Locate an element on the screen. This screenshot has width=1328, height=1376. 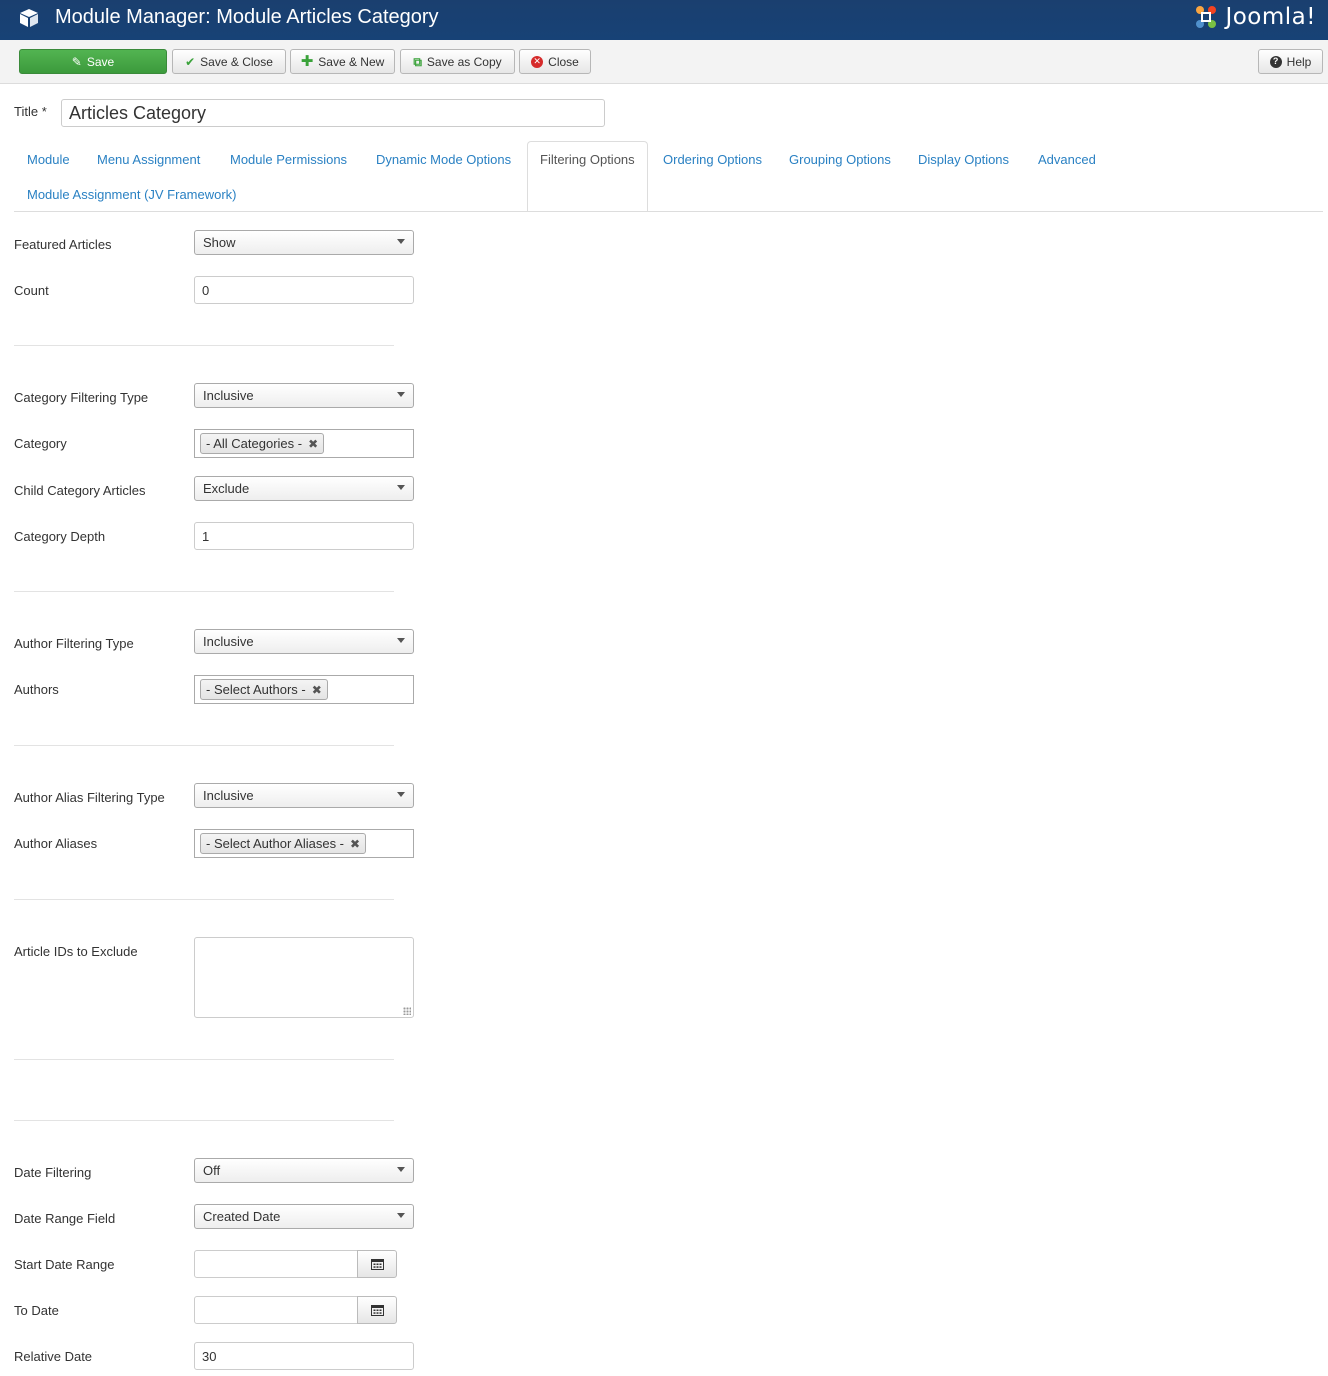
featured-articles-select: Show is located at coordinates (304, 242).